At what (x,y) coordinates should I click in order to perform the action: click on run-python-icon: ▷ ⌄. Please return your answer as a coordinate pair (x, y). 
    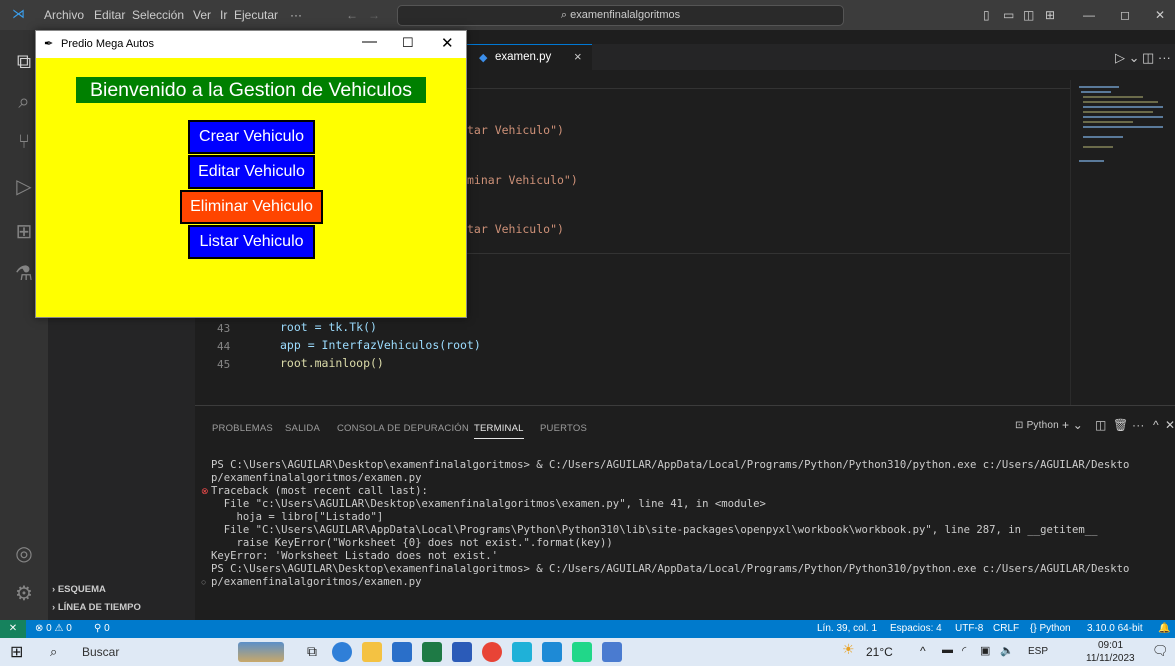
    Looking at the image, I should click on (1127, 58).